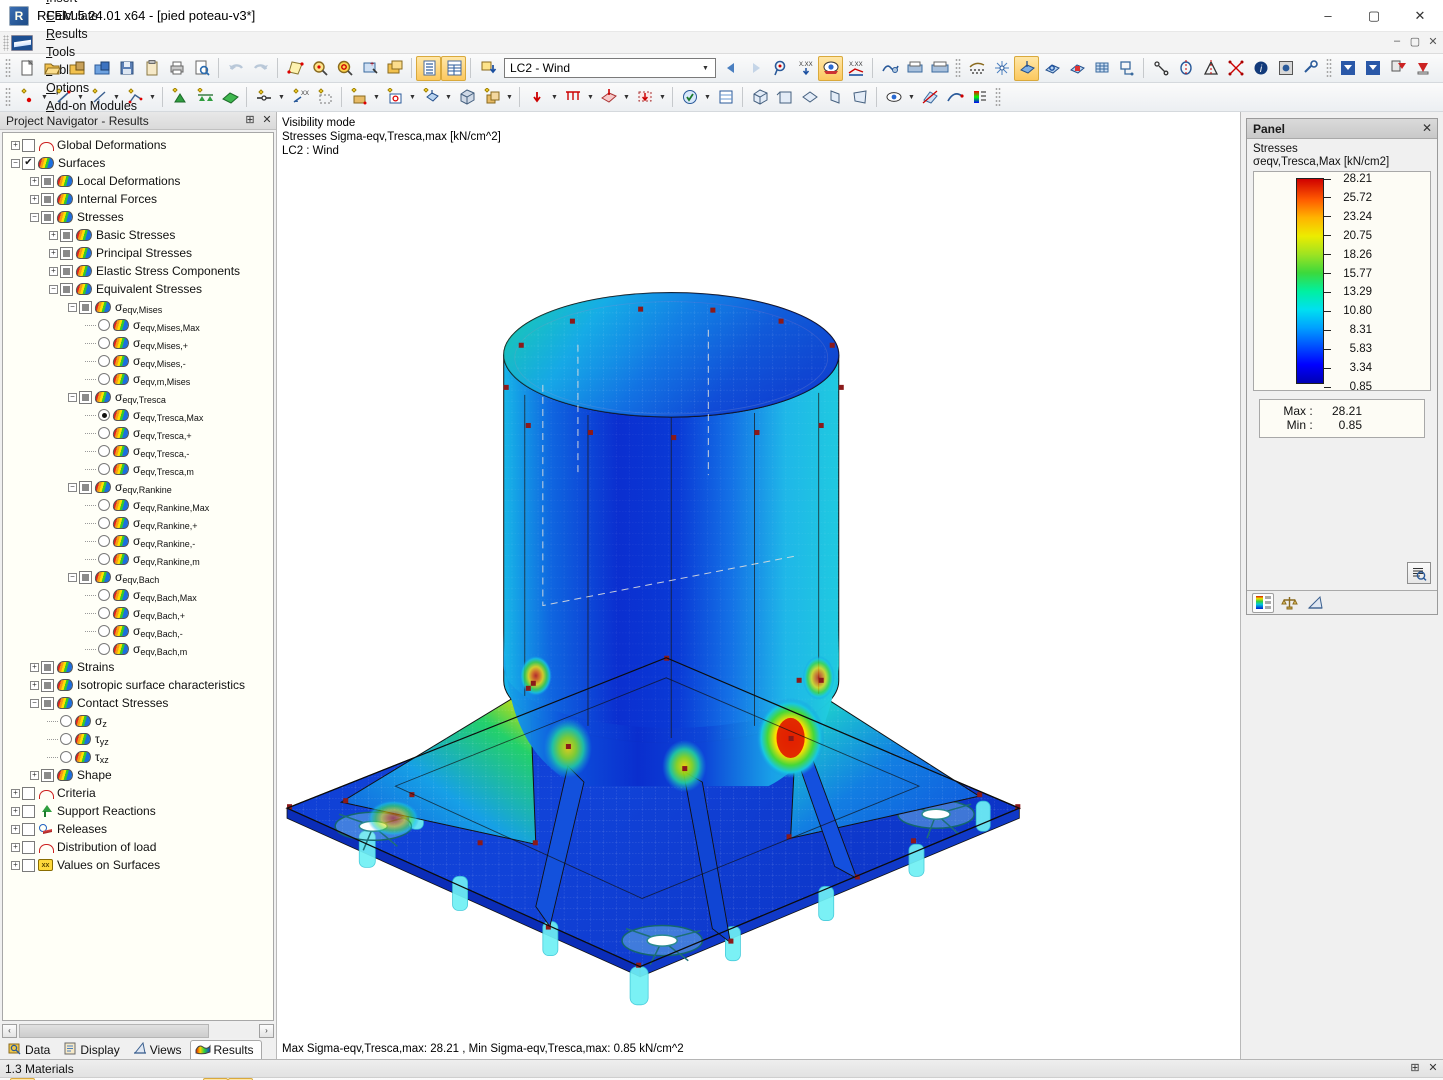 The width and height of the screenshot is (1443, 1080). What do you see at coordinates (1101, 68) in the screenshot?
I see `display-supports-icon` at bounding box center [1101, 68].